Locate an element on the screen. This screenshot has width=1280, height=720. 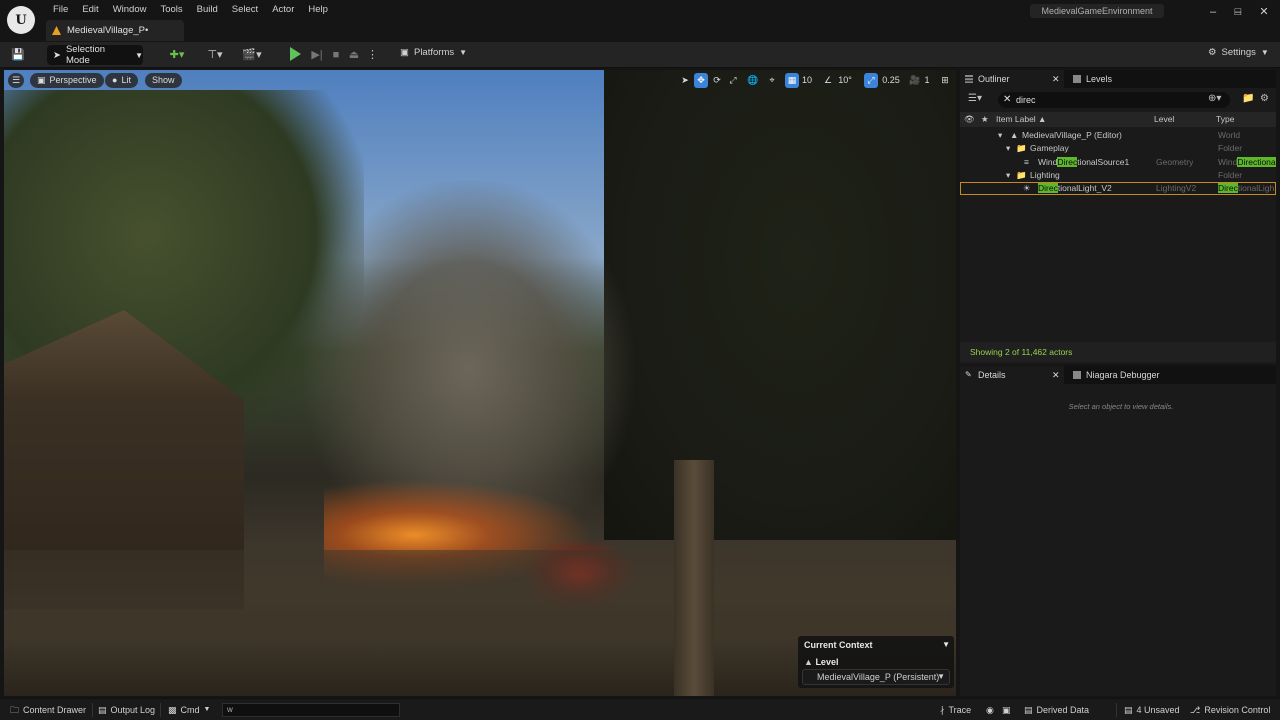
context-level-text: Level is located at coordinates (827, 662).